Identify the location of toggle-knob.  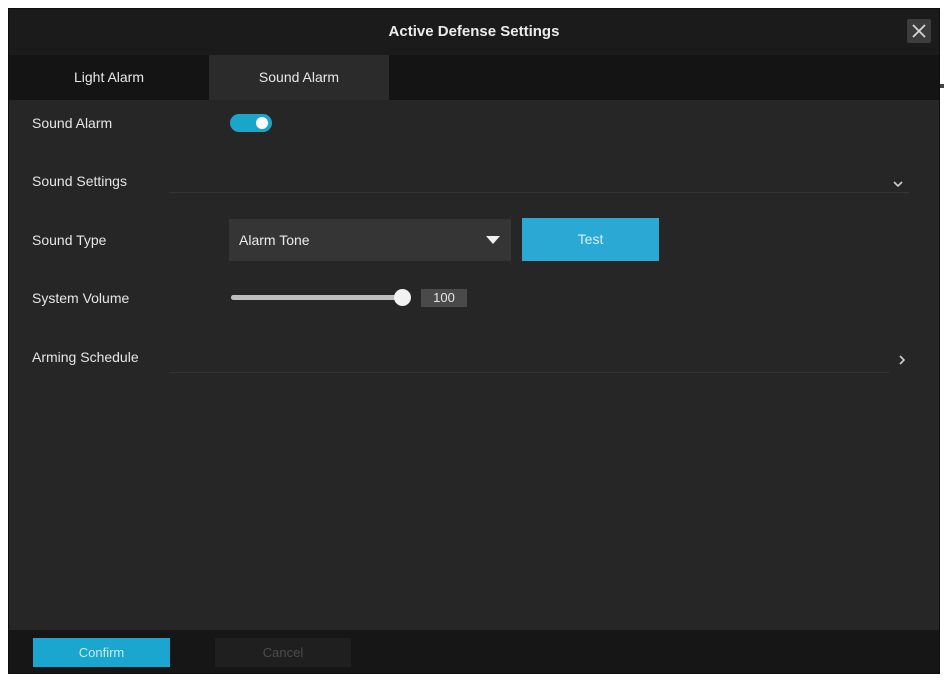
(262, 123).